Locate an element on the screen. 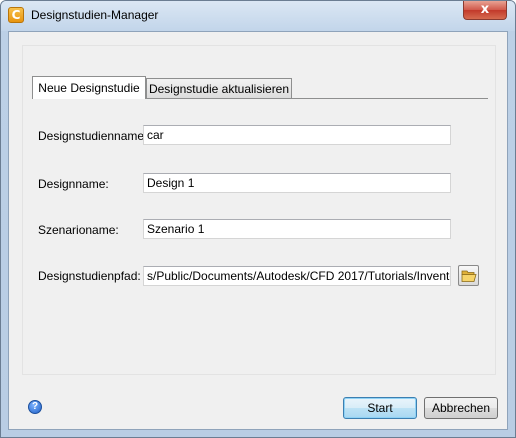 The width and height of the screenshot is (516, 438). study-name-label: Designstudienname: is located at coordinates (93, 136).